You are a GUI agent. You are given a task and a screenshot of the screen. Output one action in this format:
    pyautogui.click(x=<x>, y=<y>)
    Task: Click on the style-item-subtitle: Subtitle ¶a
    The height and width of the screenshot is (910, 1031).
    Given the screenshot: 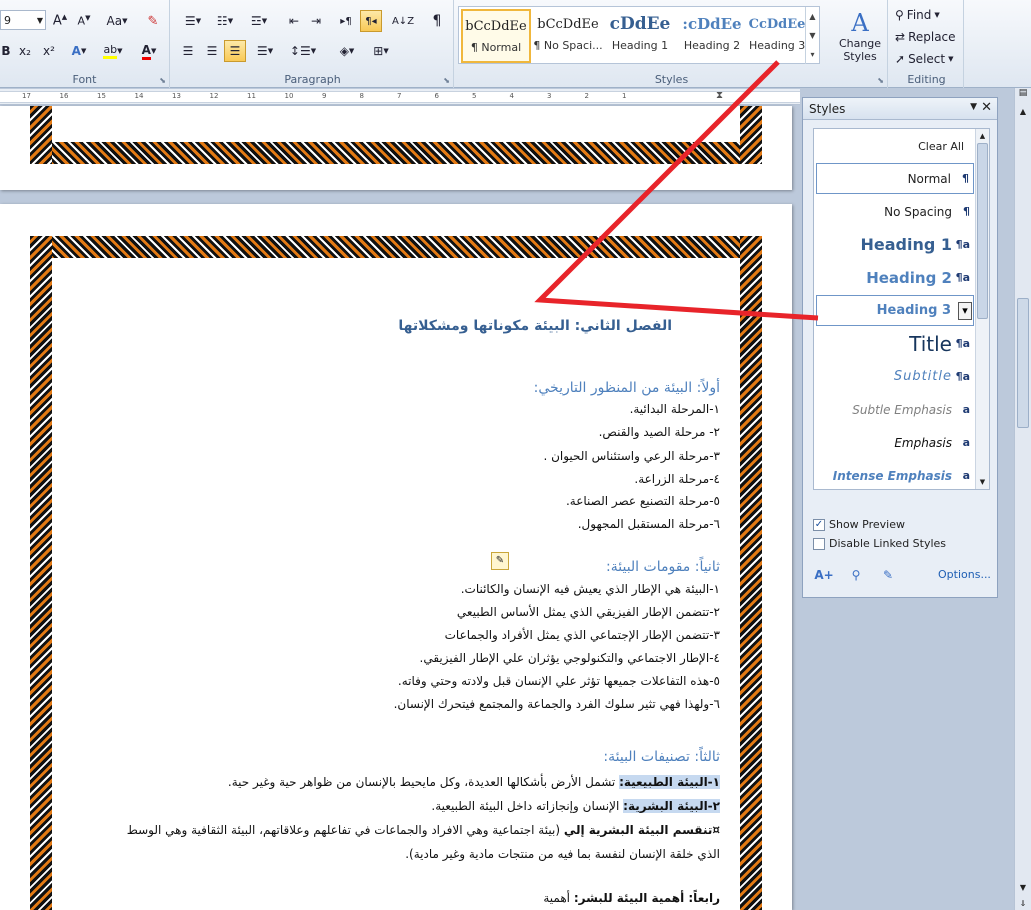 What is the action you would take?
    pyautogui.click(x=895, y=376)
    